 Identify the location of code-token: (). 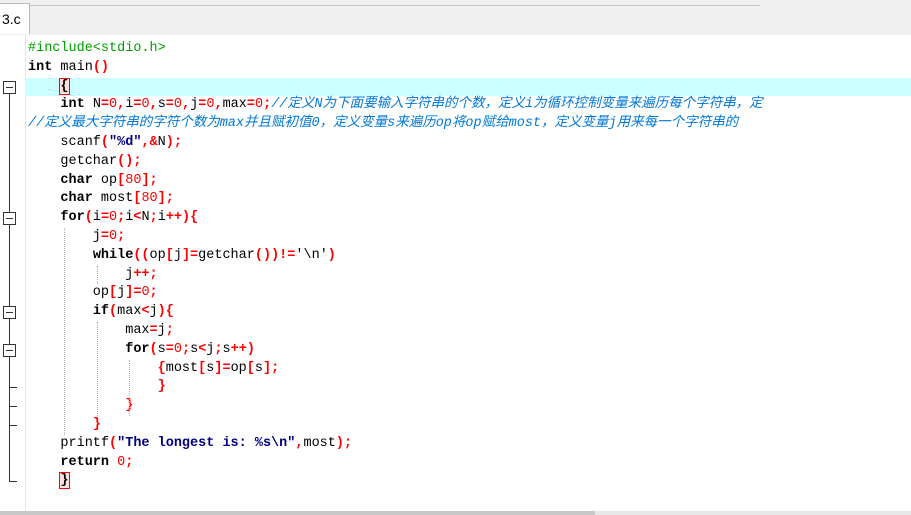
(101, 67).